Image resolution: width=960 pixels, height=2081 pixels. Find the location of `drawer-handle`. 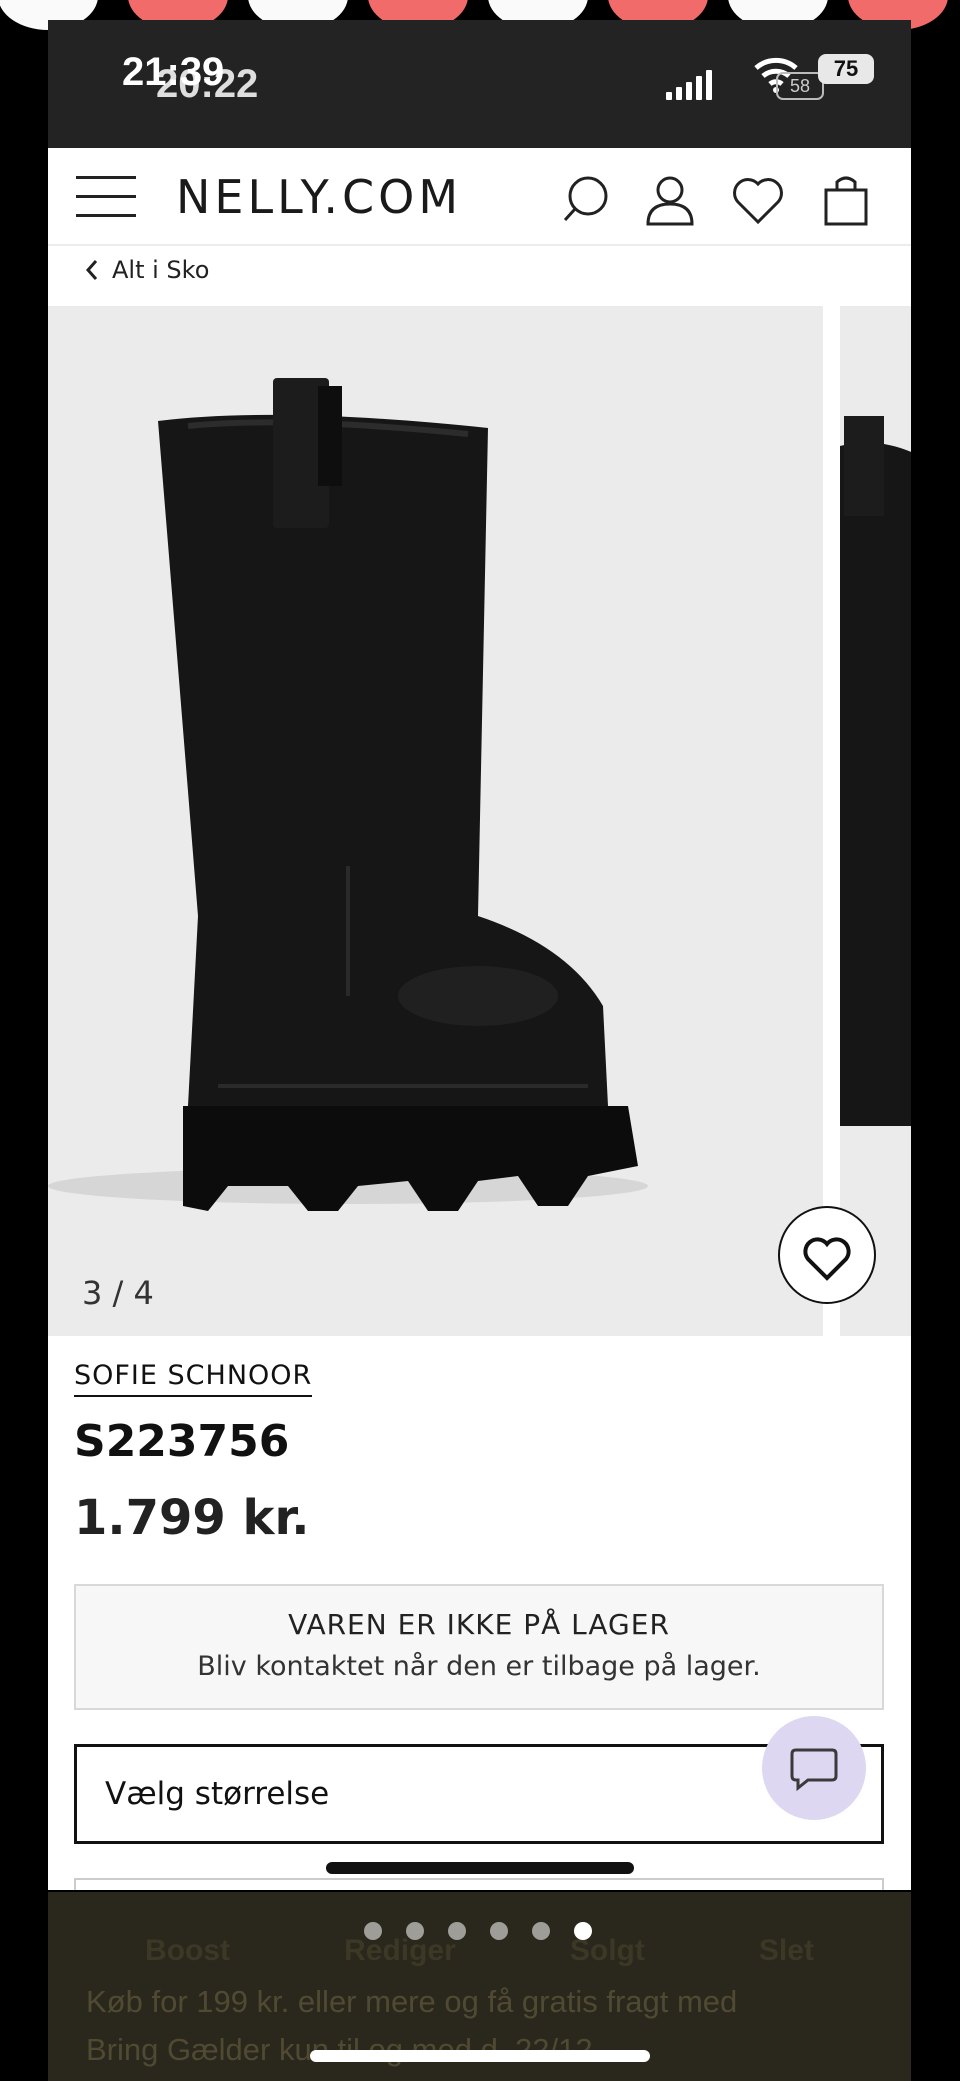

drawer-handle is located at coordinates (480, 1868).